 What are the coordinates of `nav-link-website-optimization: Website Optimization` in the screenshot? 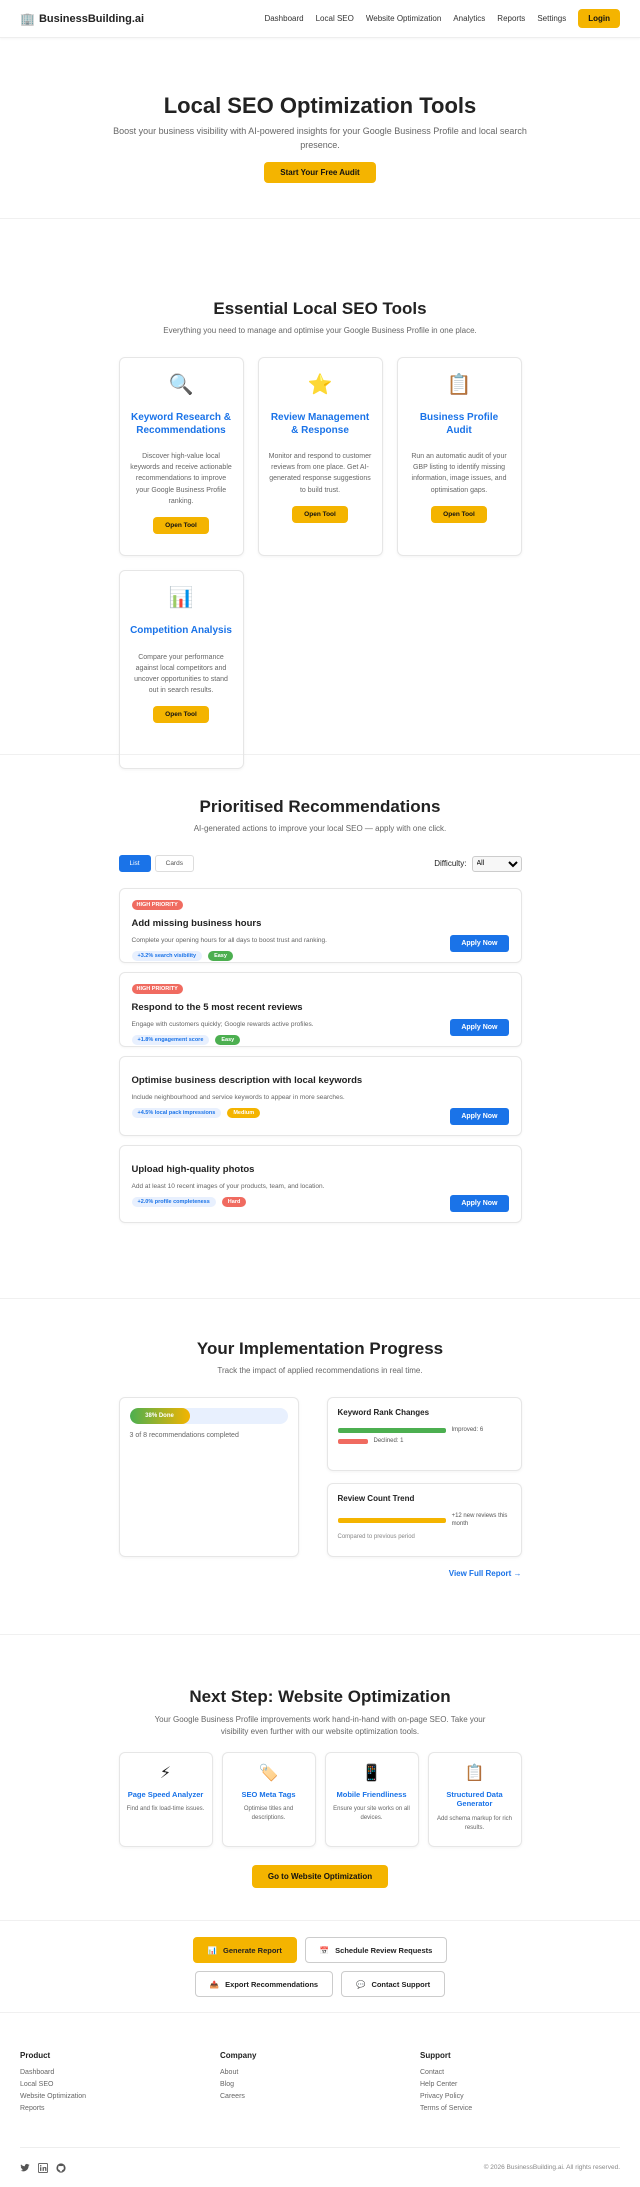 It's located at (403, 18).